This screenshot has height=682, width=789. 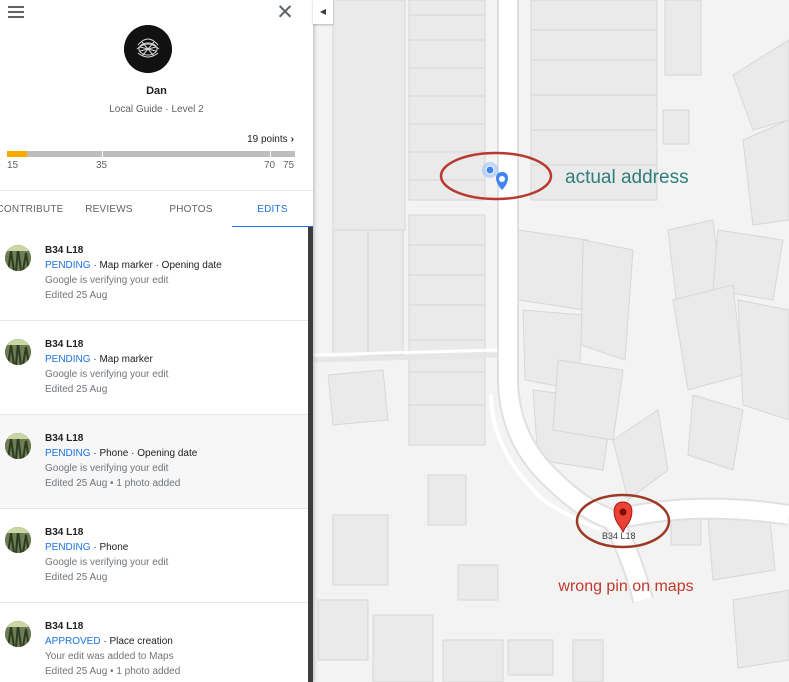 I want to click on scrollbar-thumb, so click(x=310, y=454).